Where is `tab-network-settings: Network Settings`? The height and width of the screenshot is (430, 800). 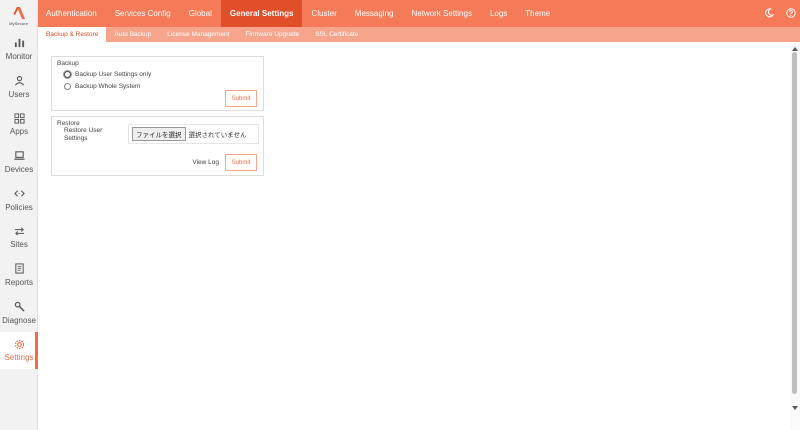
tab-network-settings: Network Settings is located at coordinates (441, 13).